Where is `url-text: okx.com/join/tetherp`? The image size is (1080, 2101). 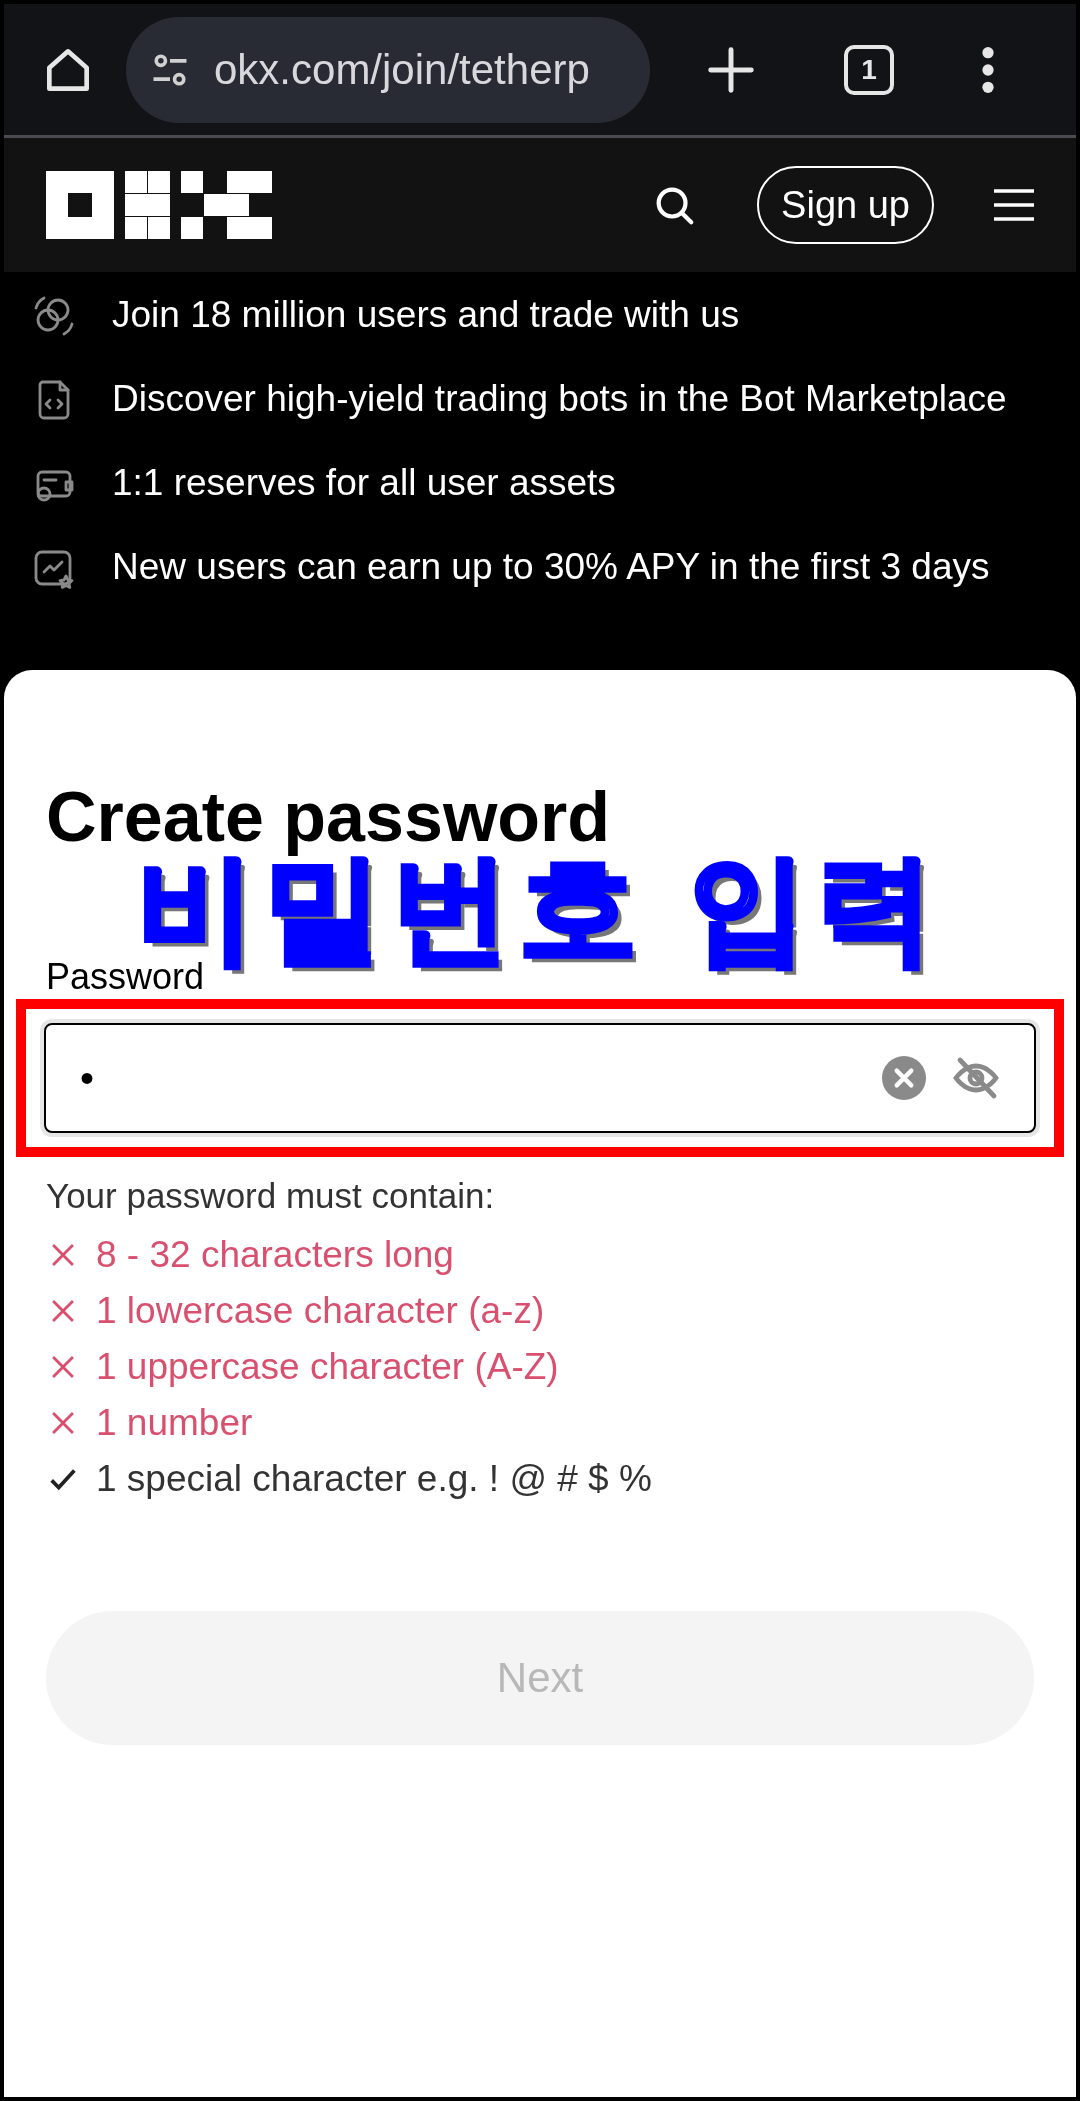 url-text: okx.com/join/tetherp is located at coordinates (402, 70).